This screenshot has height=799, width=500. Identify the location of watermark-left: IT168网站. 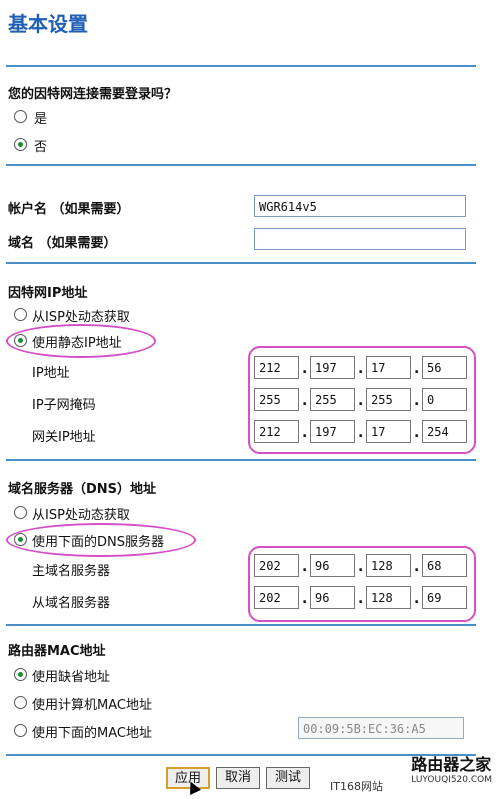
(356, 786).